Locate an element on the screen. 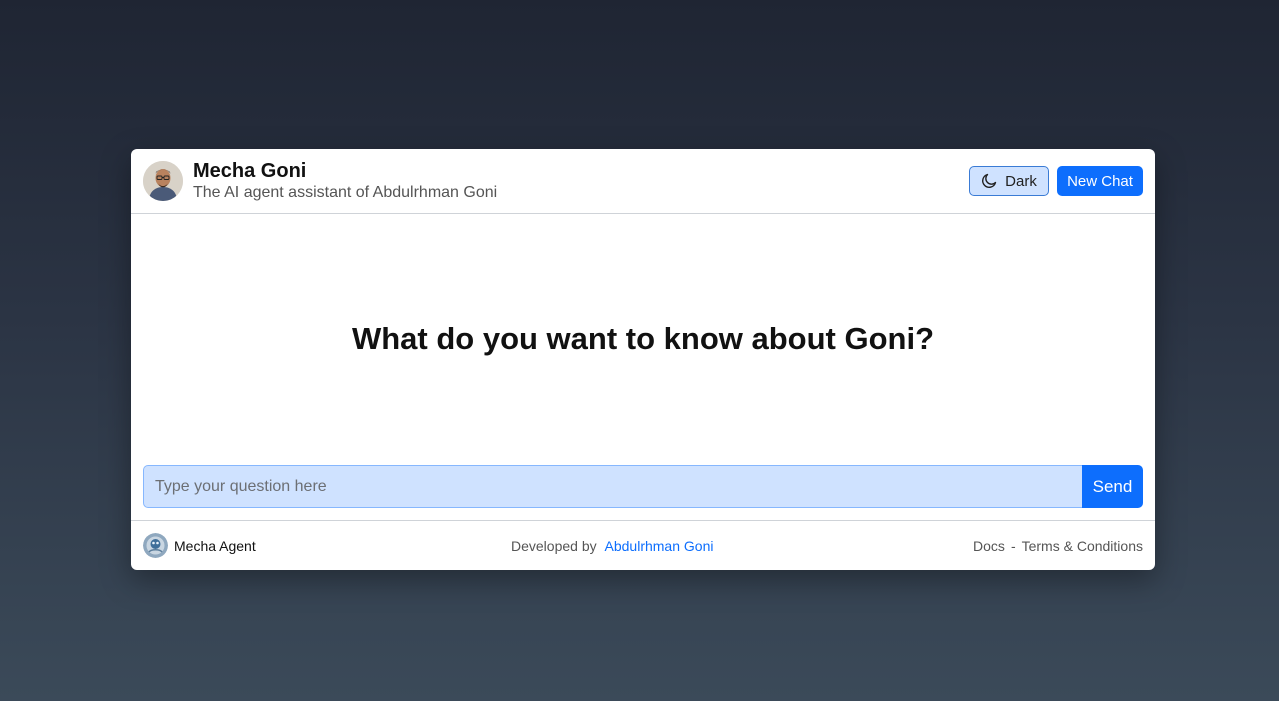 This screenshot has height=701, width=1279. app-title: Mecha Goni is located at coordinates (250, 171).